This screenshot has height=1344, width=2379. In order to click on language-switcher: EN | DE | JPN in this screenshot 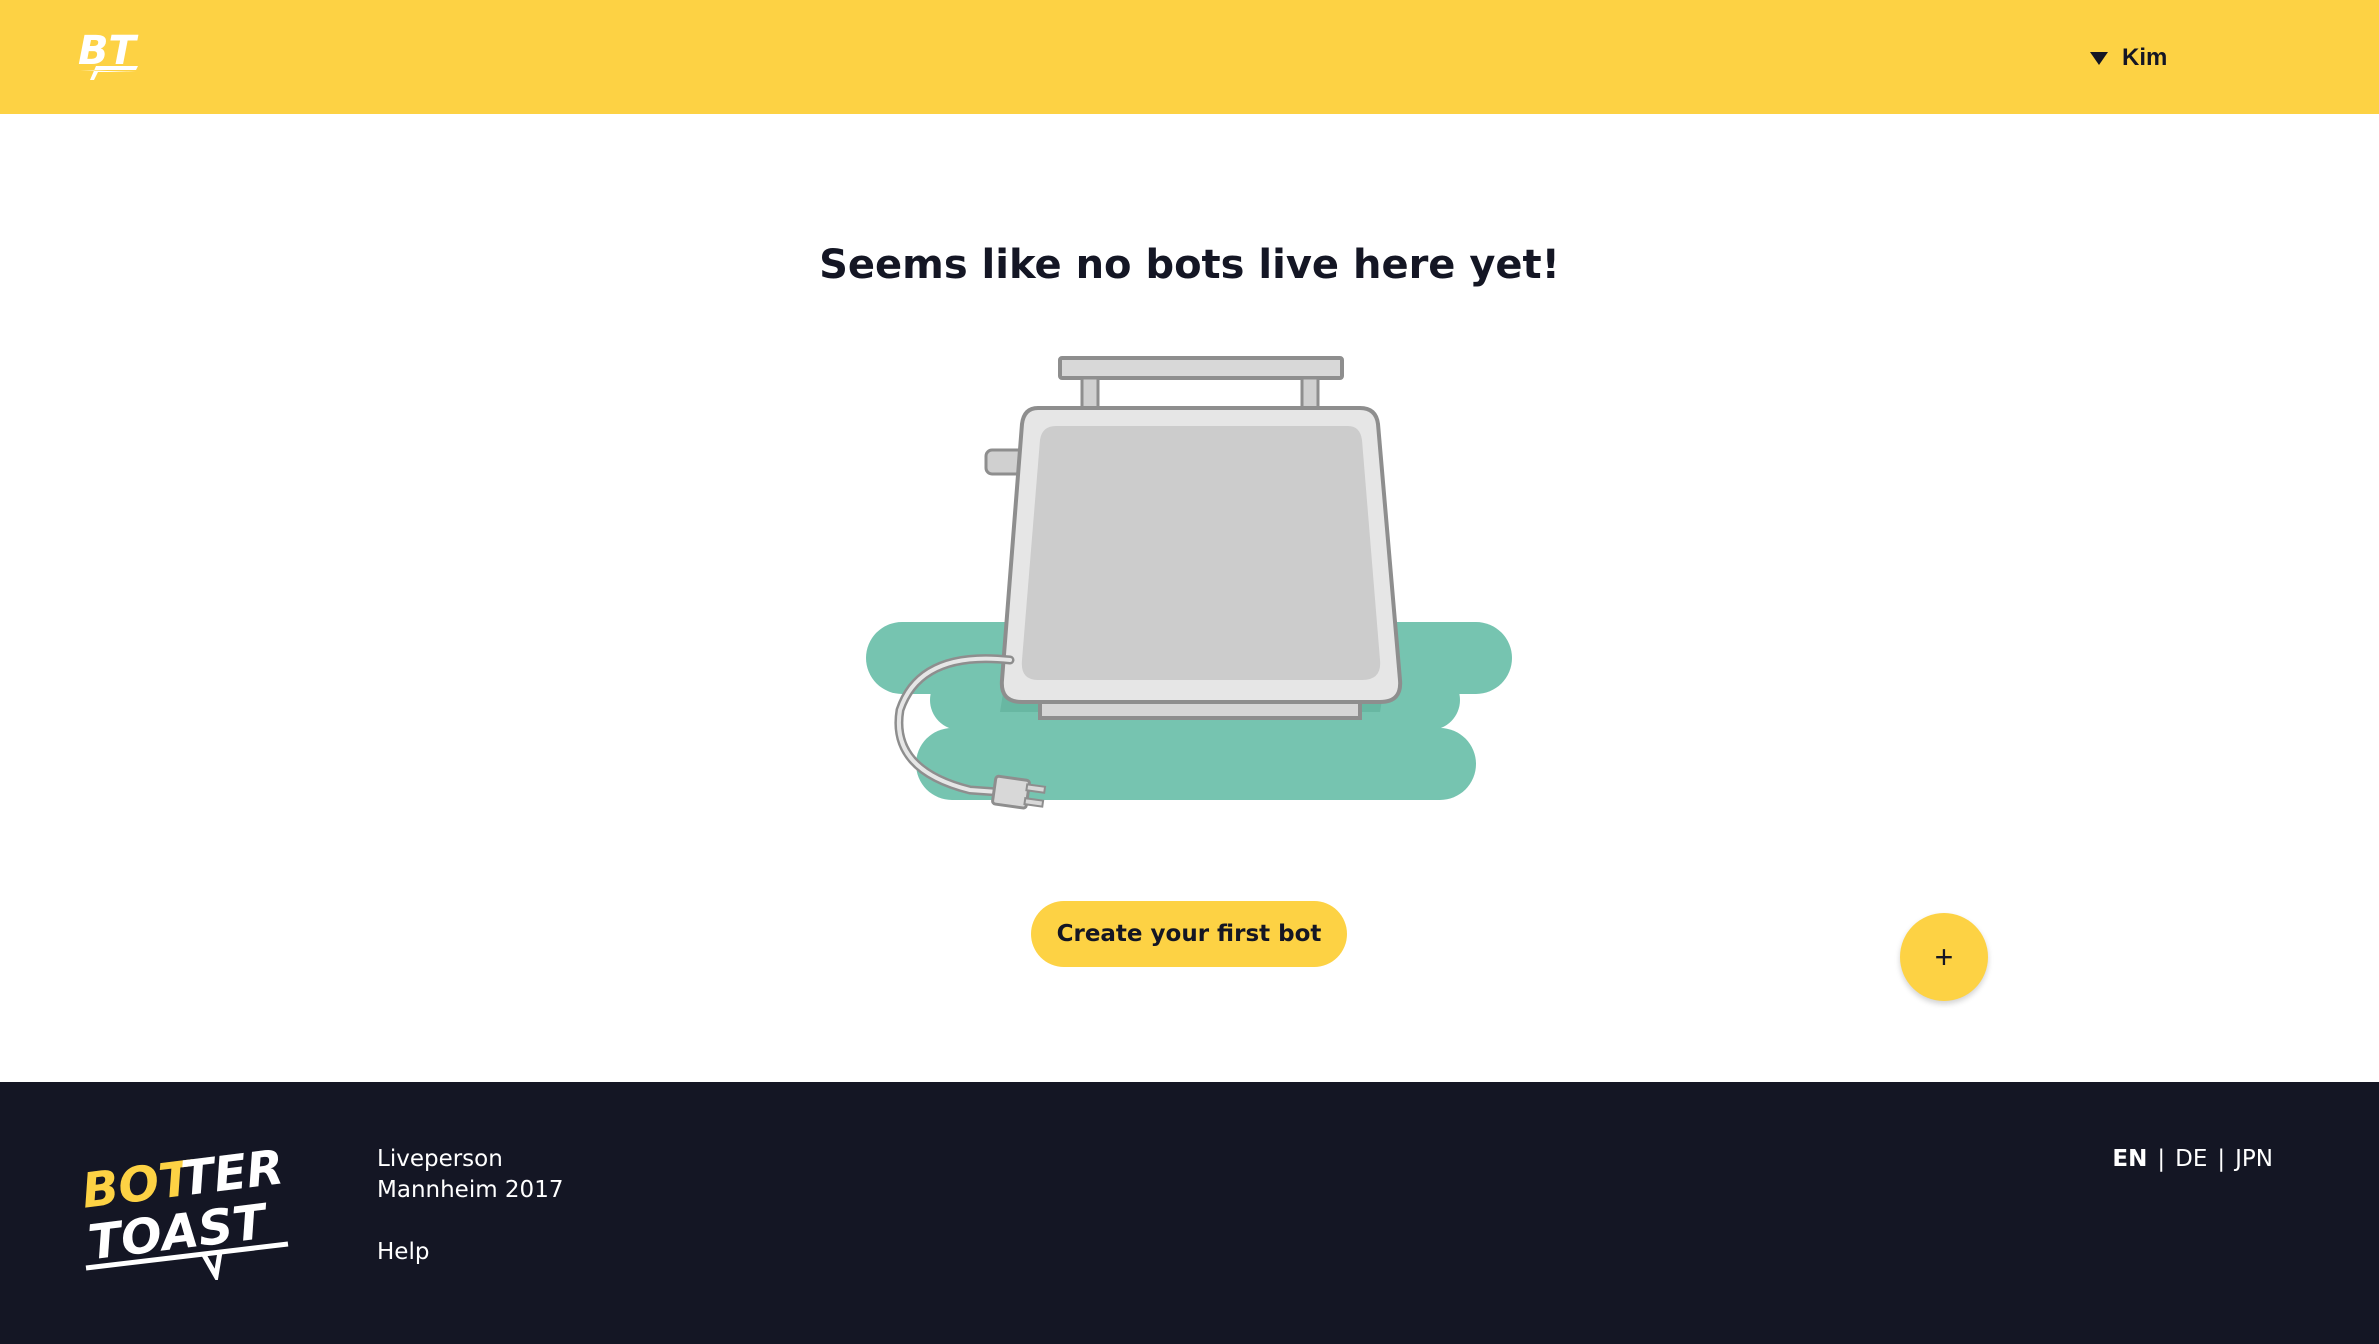, I will do `click(2192, 1159)`.